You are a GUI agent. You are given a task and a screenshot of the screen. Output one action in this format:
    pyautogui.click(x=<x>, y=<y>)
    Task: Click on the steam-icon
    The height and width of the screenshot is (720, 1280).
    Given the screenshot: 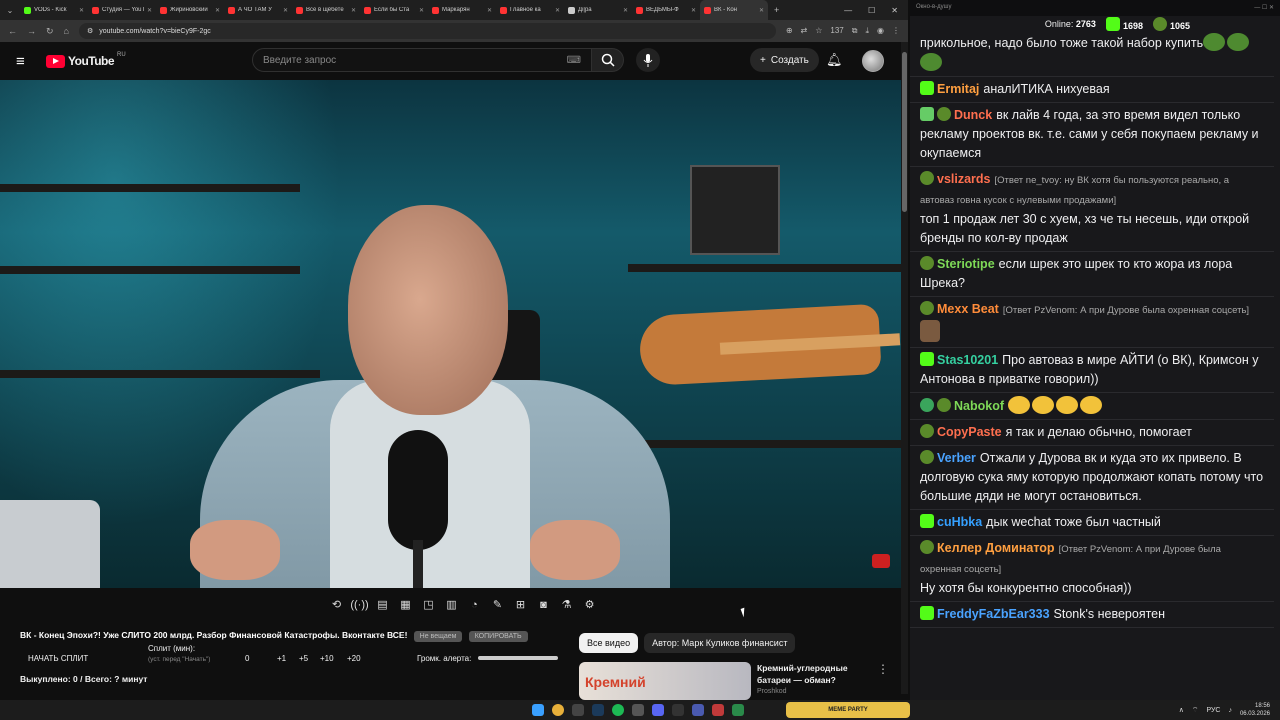 What is the action you would take?
    pyautogui.click(x=598, y=710)
    